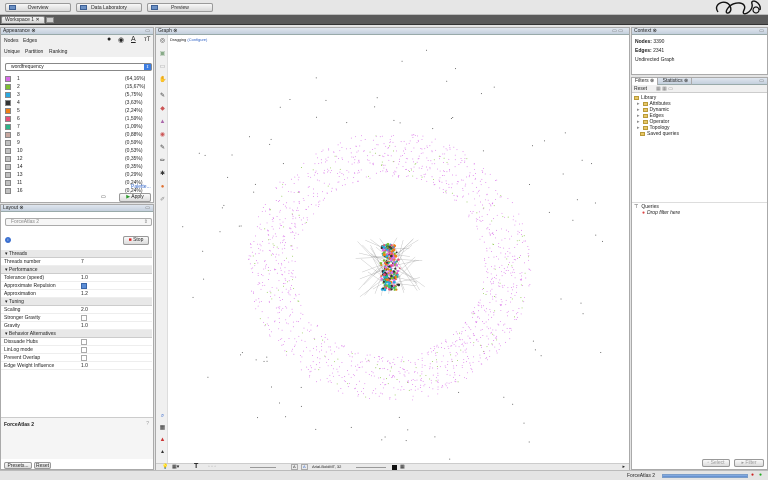  I want to click on partition-row: 13 (0,29%), so click(76, 175).